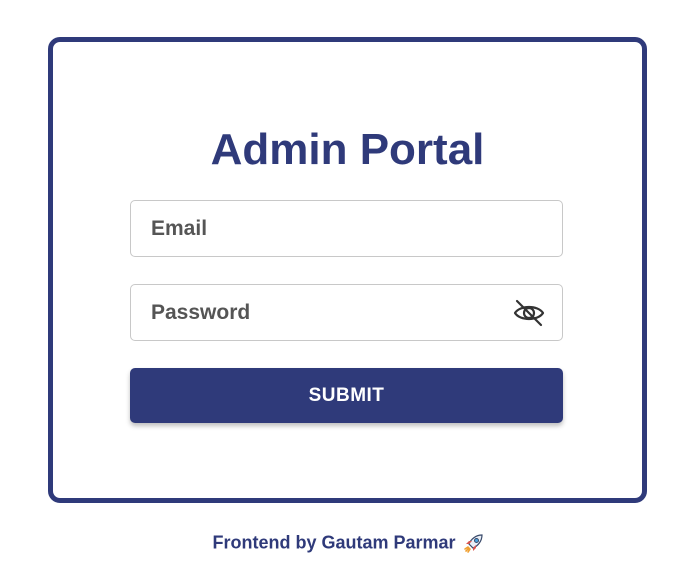 Image resolution: width=698 pixels, height=568 pixels. What do you see at coordinates (334, 542) in the screenshot?
I see `footer-credit: Frontend by Gautam Parmar` at bounding box center [334, 542].